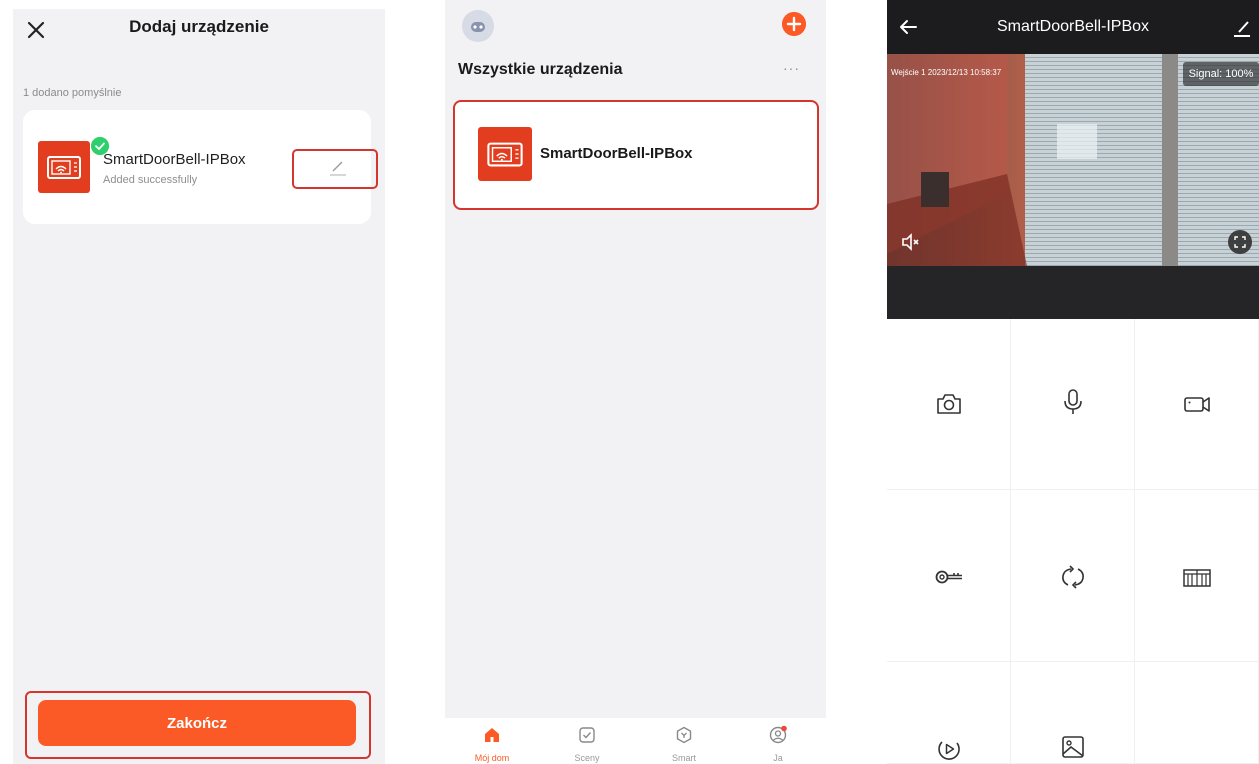  I want to click on control-gate, so click(1197, 576).